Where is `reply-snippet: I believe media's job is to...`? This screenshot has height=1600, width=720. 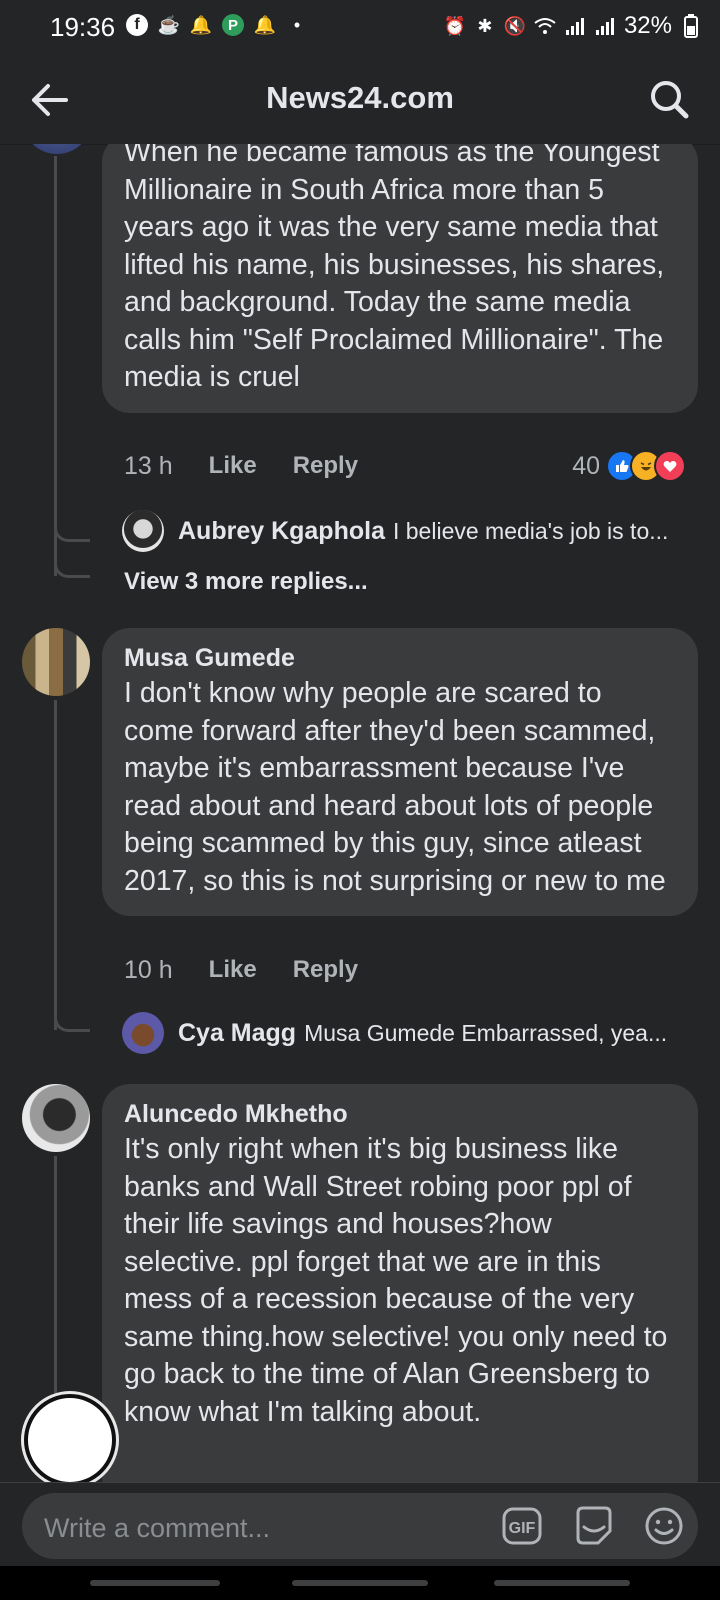
reply-snippet: I believe media's job is to... is located at coordinates (530, 530).